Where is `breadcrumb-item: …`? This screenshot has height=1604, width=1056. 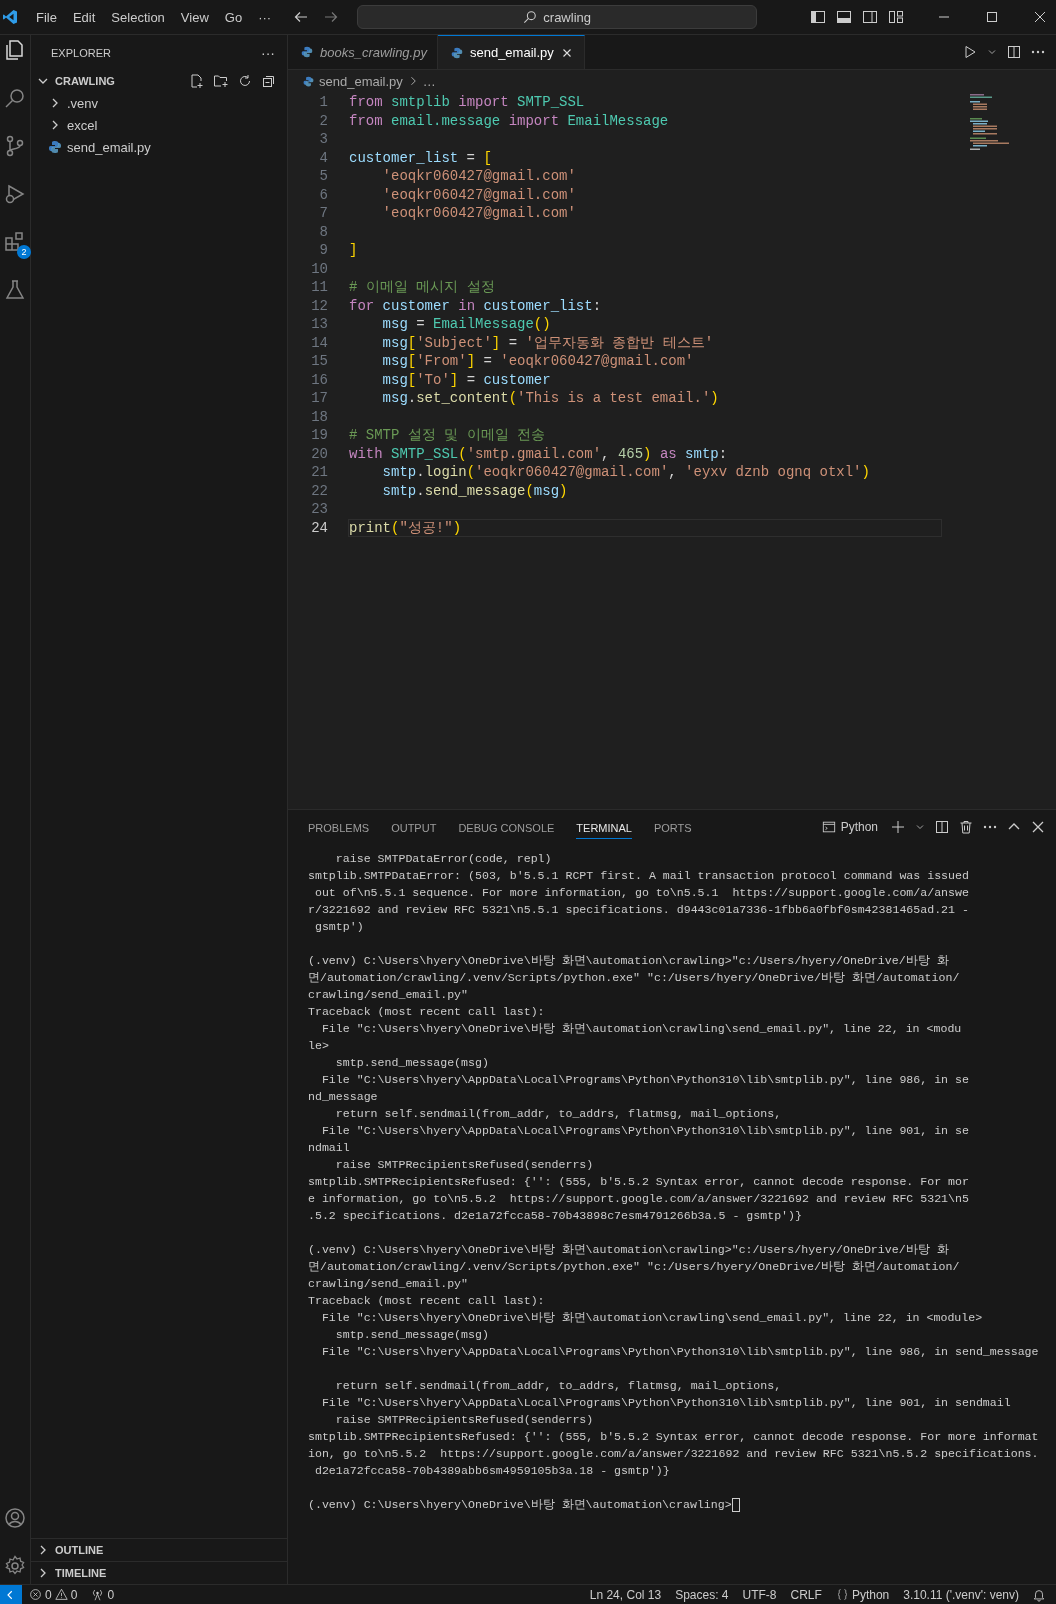
breadcrumb-item: … is located at coordinates (429, 81).